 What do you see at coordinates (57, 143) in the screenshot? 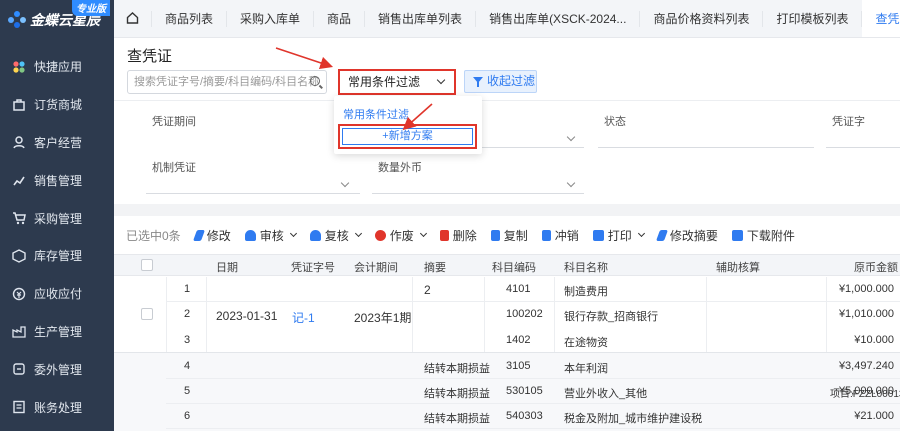
I see `sidebar-item-customer: 客户经营` at bounding box center [57, 143].